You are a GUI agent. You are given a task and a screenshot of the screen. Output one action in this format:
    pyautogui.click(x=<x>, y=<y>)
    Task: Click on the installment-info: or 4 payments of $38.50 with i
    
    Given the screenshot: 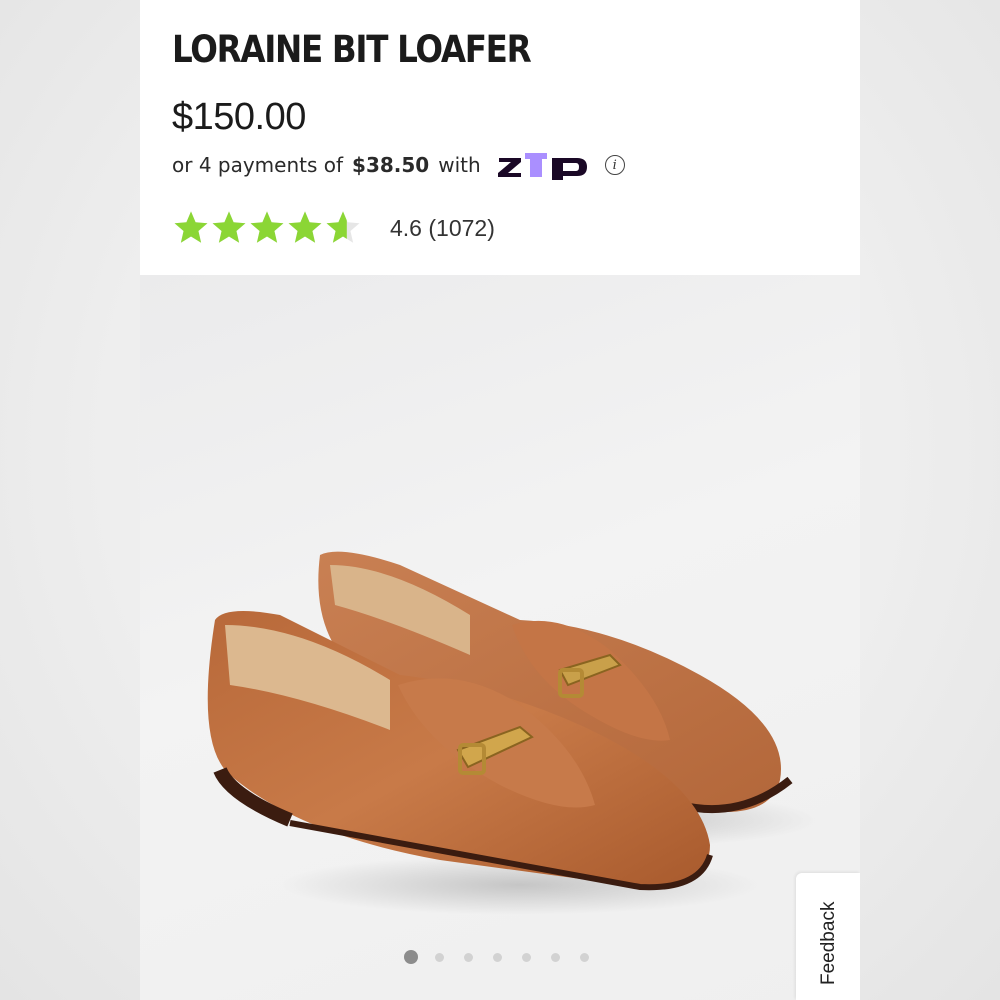 What is the action you would take?
    pyautogui.click(x=398, y=165)
    